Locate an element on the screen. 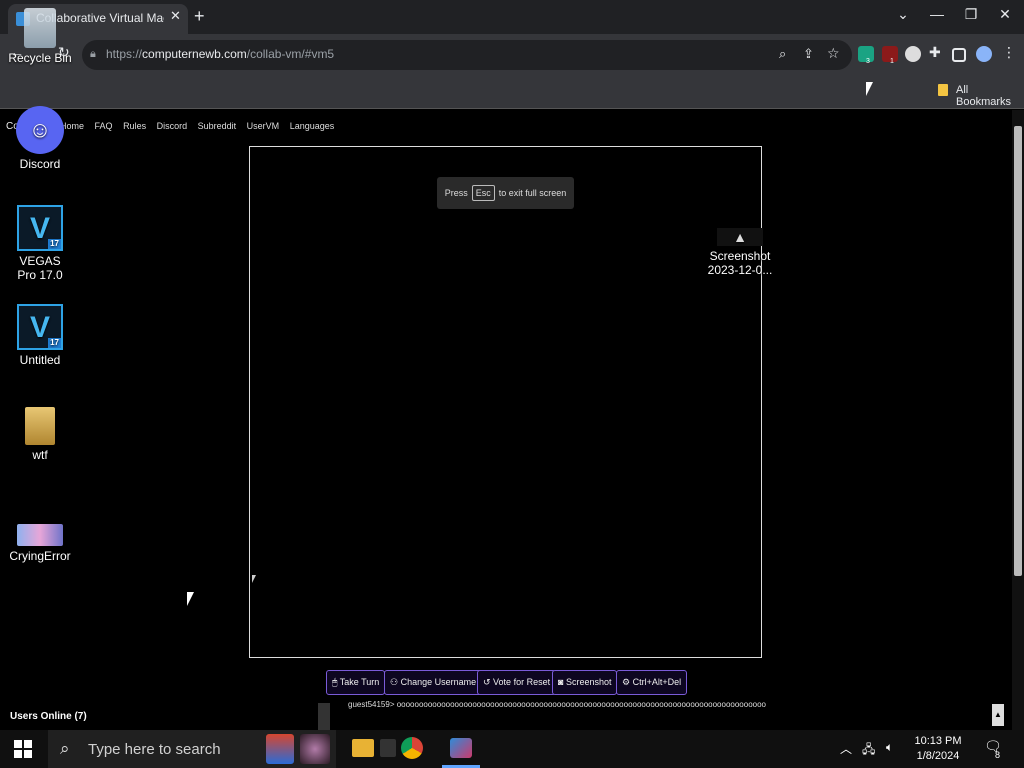 This screenshot has height=768, width=1024. nav-subreddit: Subreddit is located at coordinates (217, 126).